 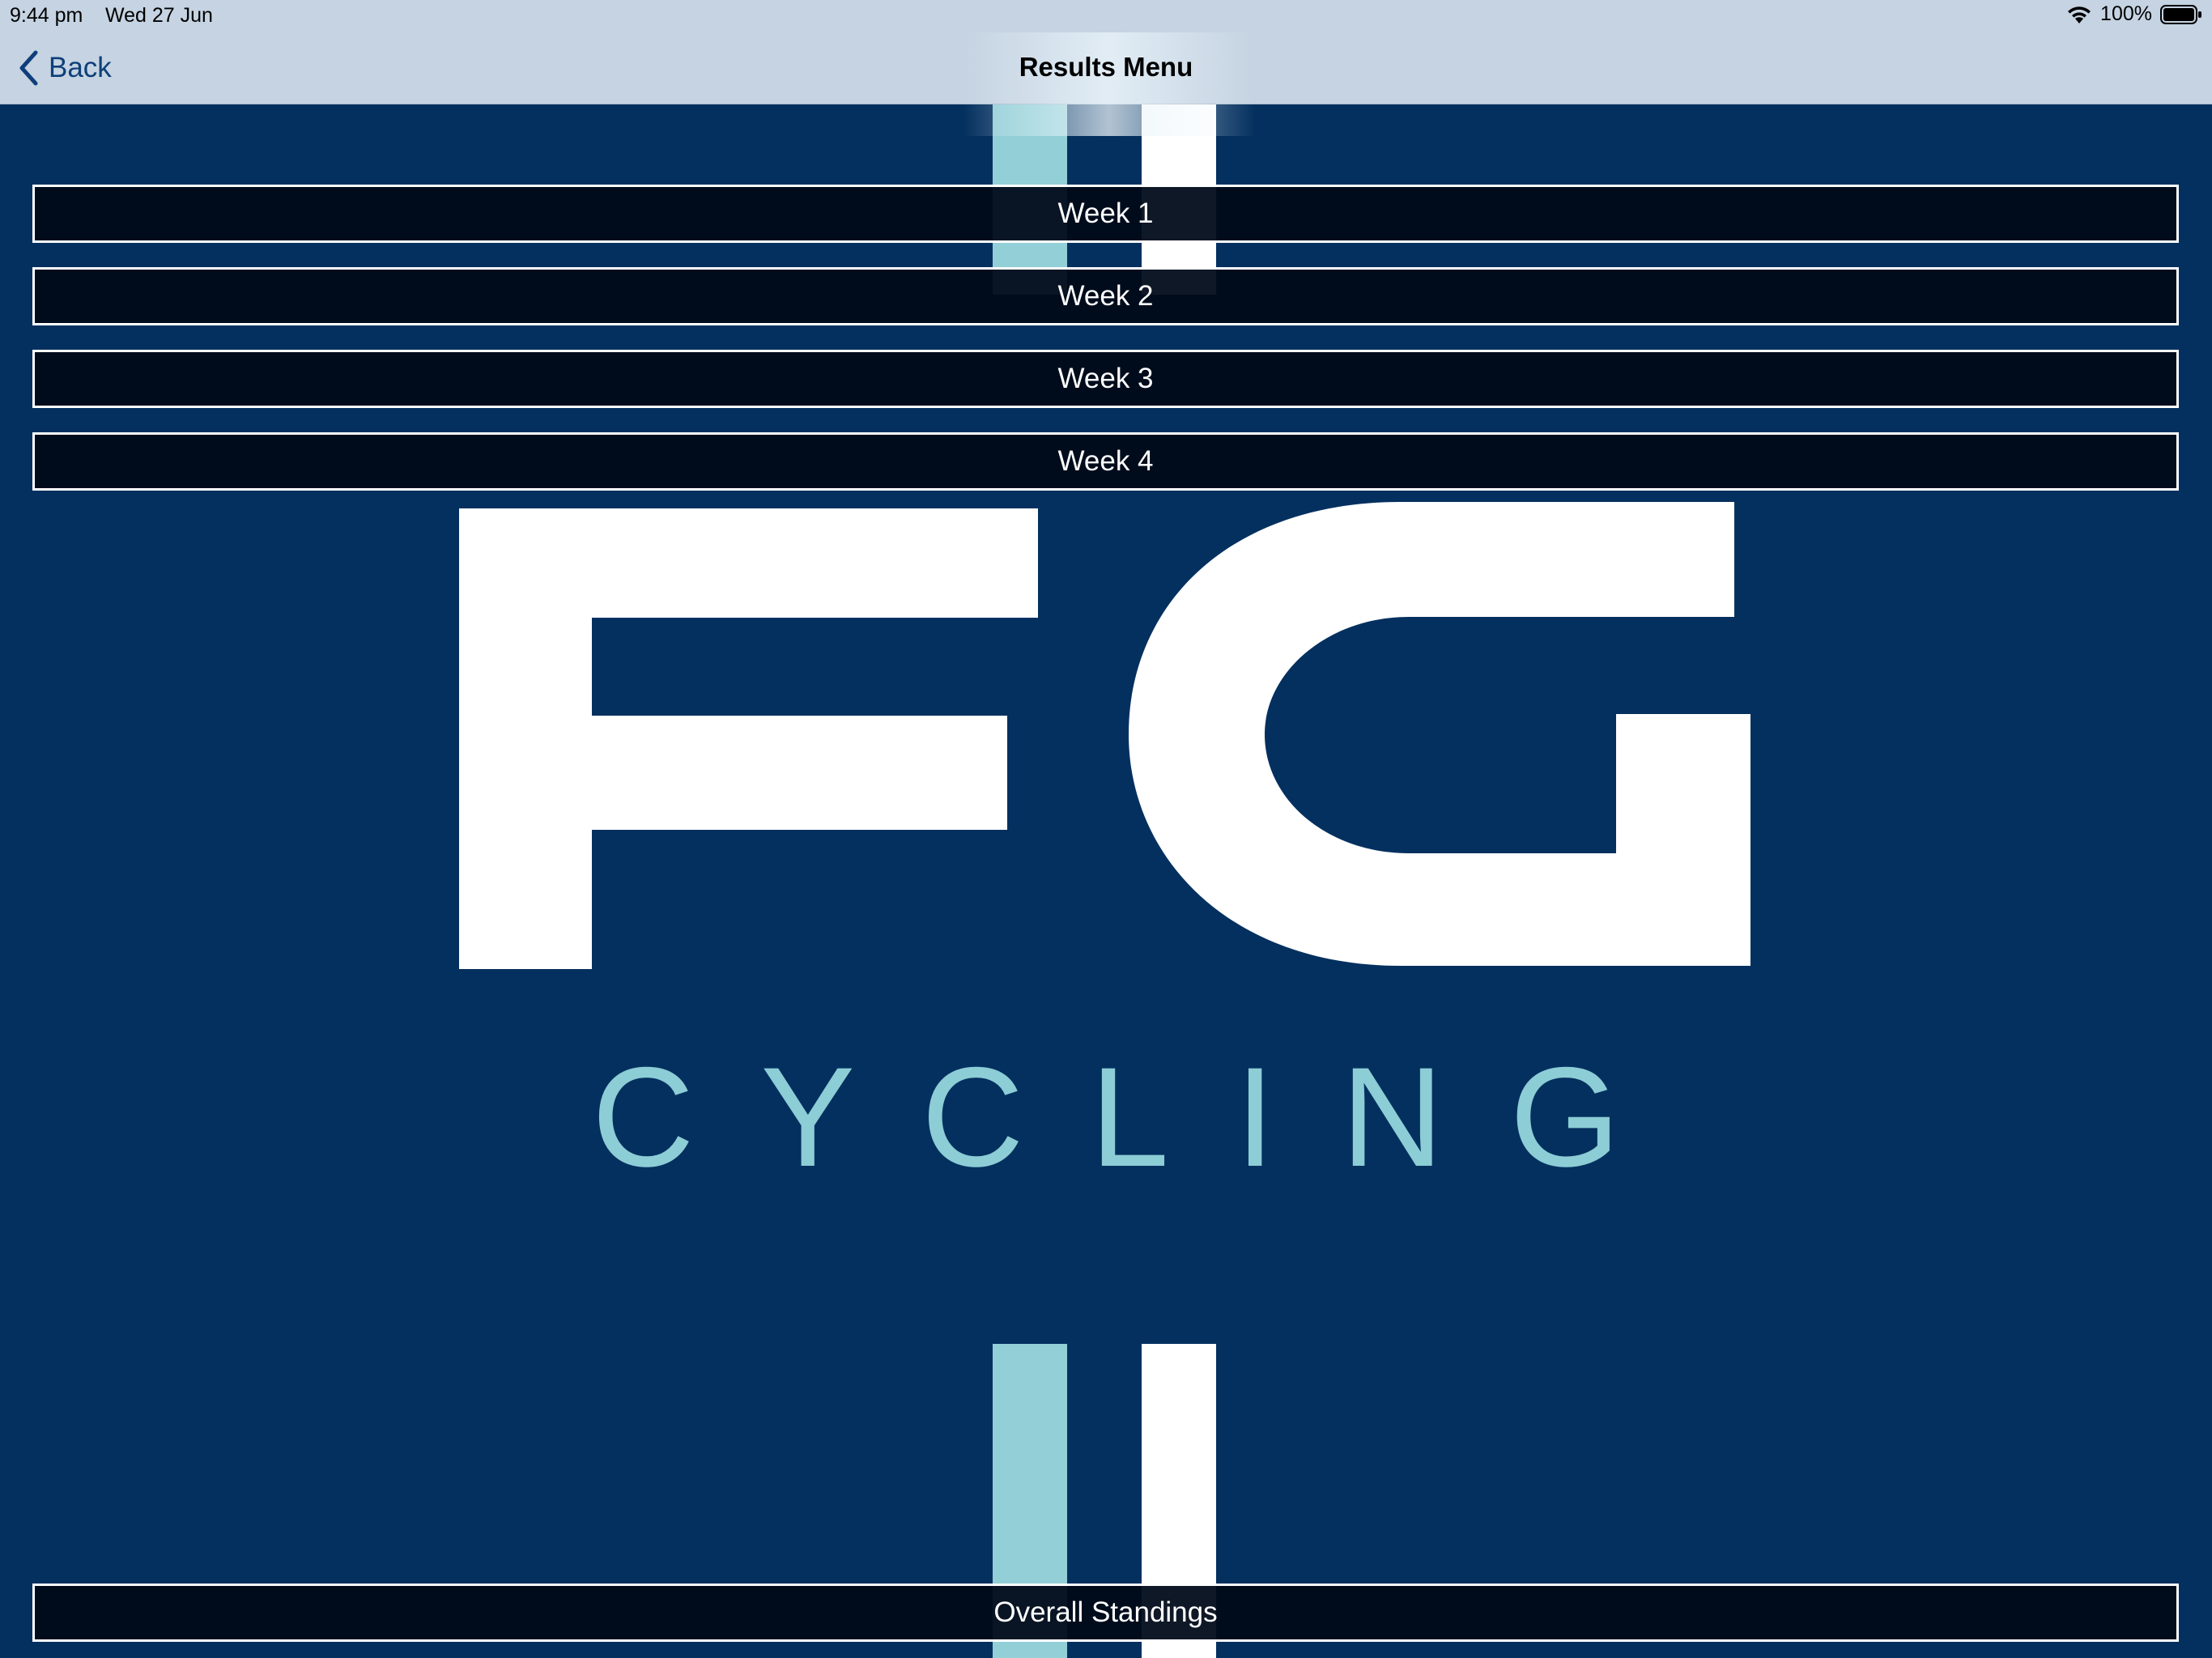 I want to click on battery-icon, so click(x=2181, y=14).